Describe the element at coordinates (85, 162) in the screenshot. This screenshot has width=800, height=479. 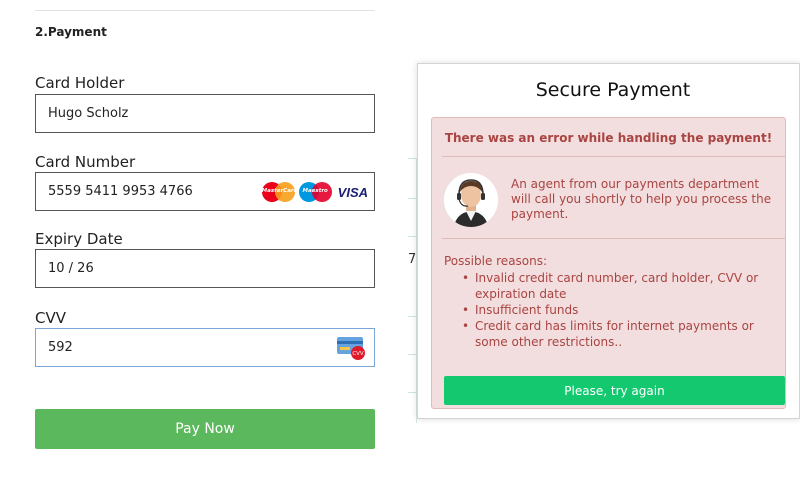
I see `card-number-label: Card Number` at that location.